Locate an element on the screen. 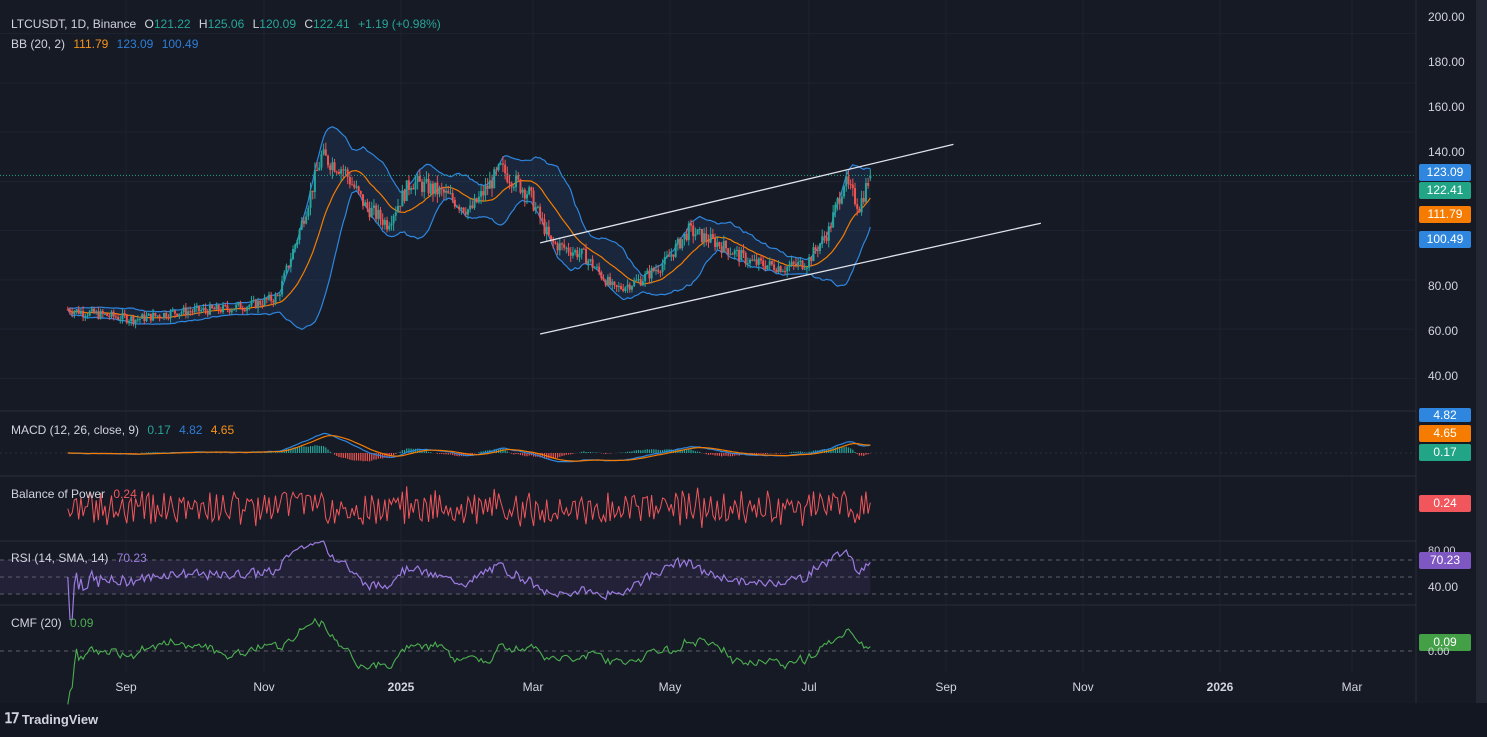 The image size is (1487, 737). footer-bar is located at coordinates (743, 720).